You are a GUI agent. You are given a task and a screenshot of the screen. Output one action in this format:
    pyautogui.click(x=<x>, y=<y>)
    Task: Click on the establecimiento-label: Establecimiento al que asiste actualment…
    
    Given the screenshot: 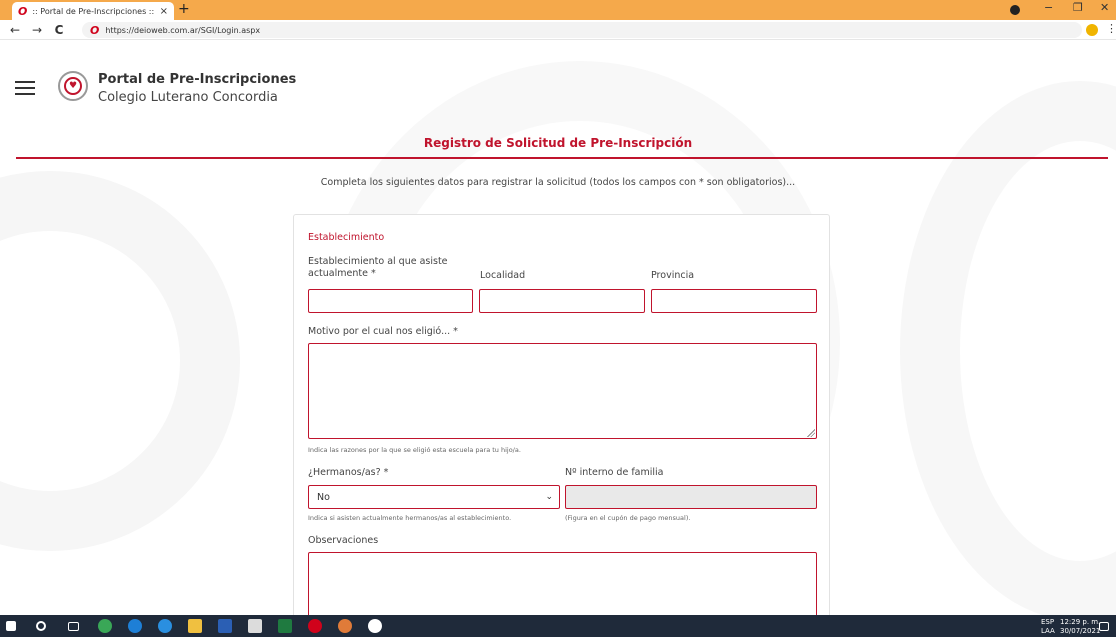 What is the action you would take?
    pyautogui.click(x=378, y=267)
    